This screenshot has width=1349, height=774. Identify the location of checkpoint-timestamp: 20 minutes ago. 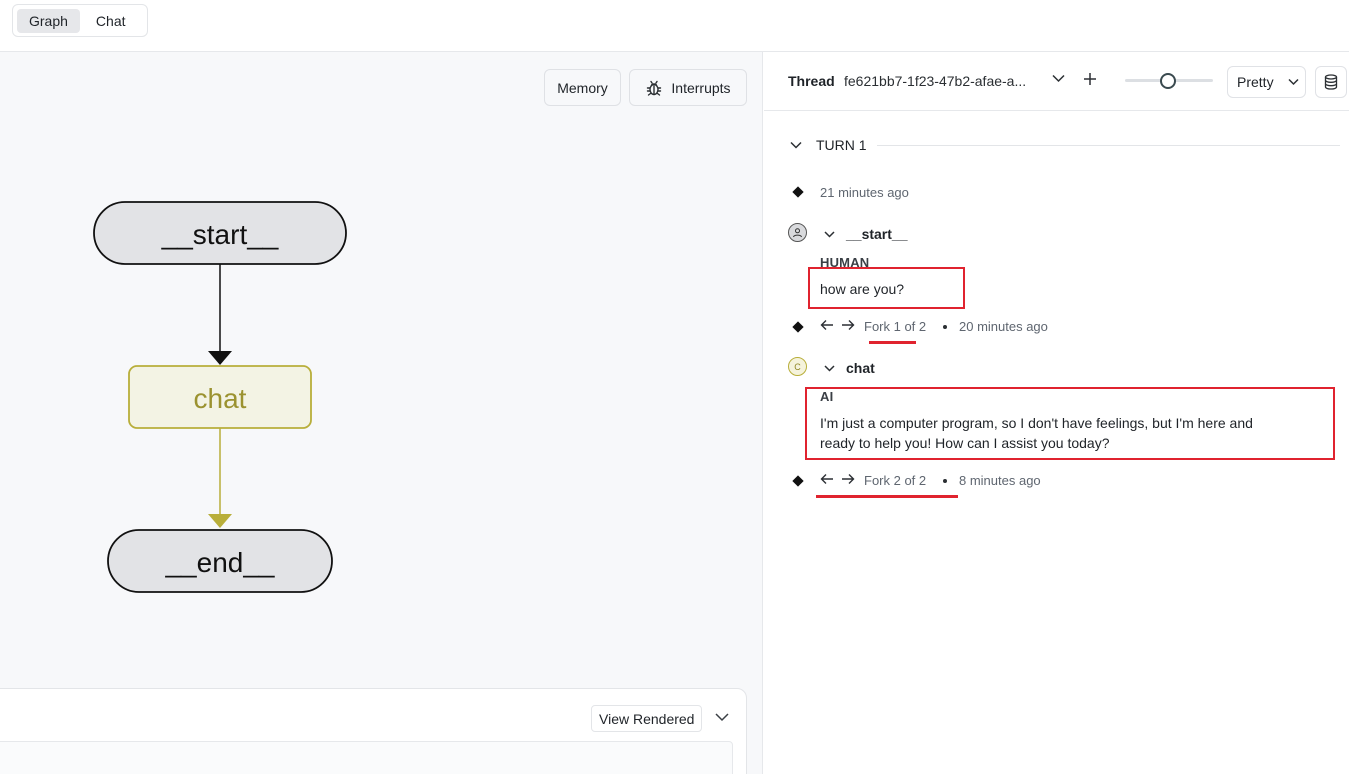
(1003, 326).